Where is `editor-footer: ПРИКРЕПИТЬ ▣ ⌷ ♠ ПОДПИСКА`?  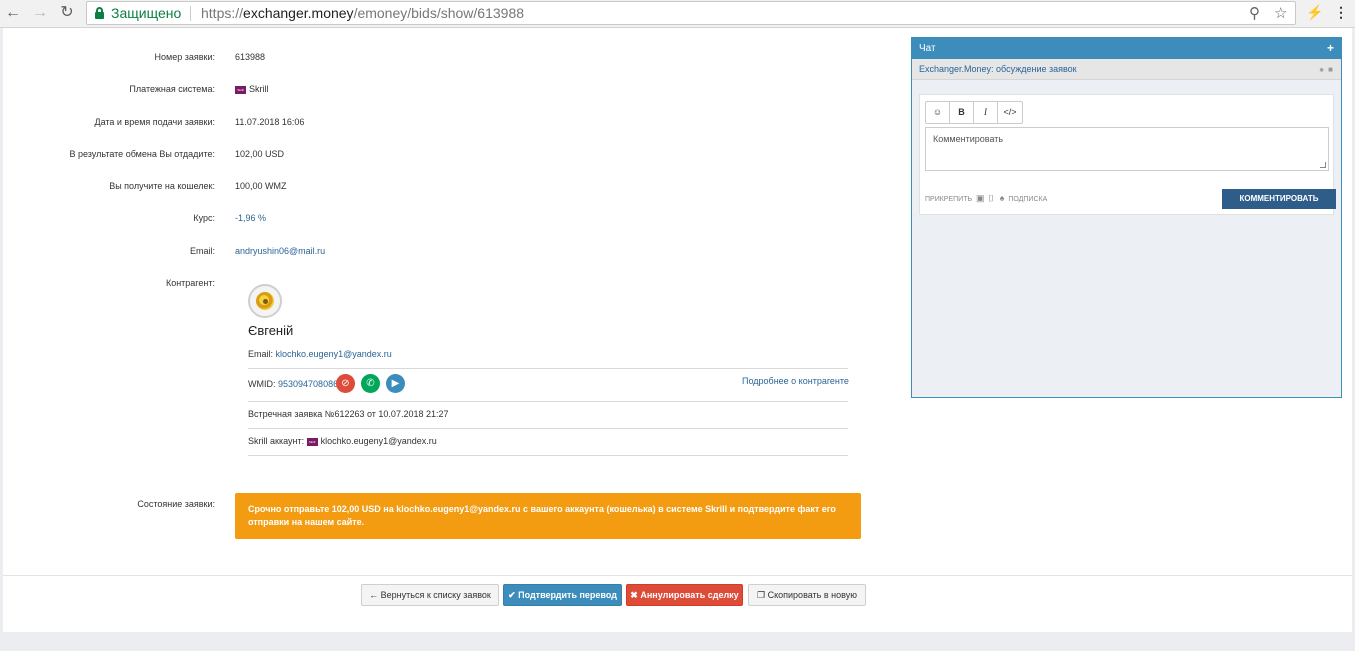
editor-footer: ПРИКРЕПИТЬ ▣ ⌷ ♠ ПОДПИСКА is located at coordinates (986, 198).